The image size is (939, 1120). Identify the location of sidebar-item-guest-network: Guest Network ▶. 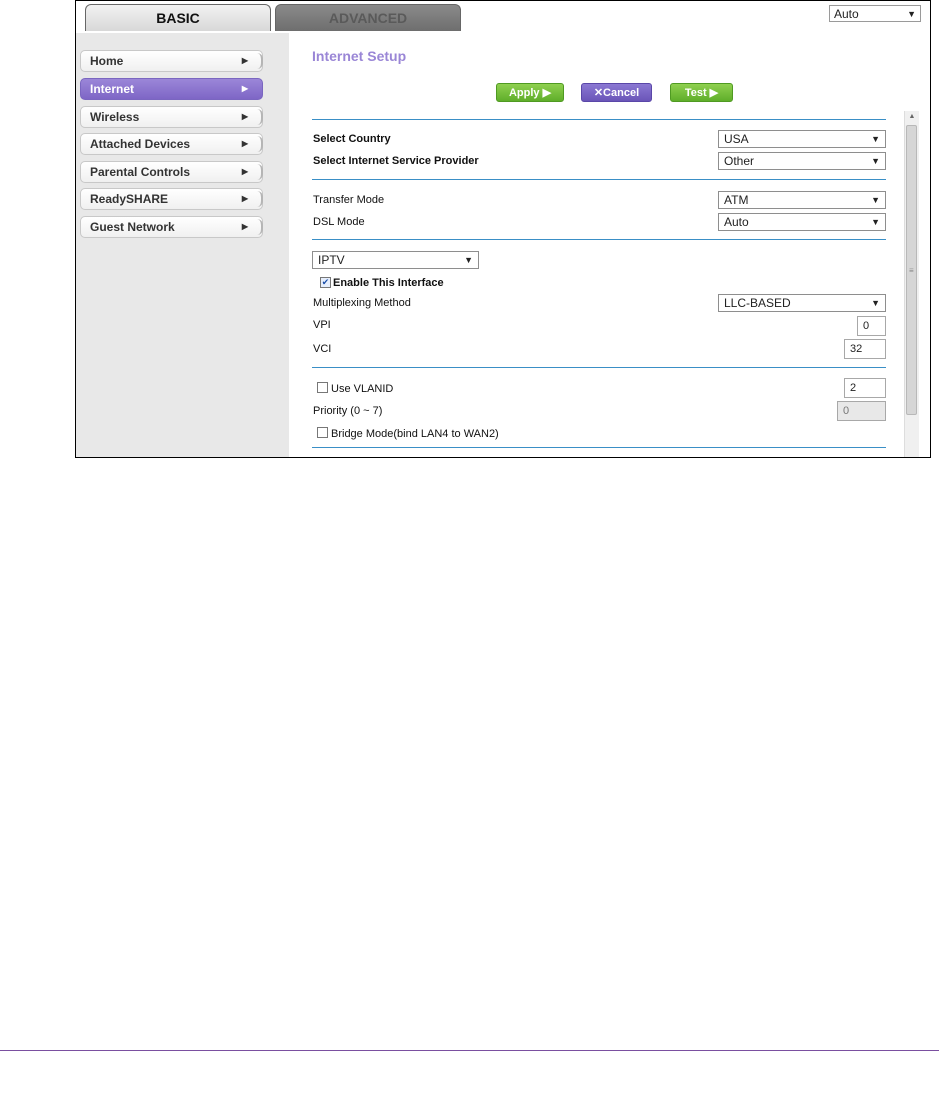
(171, 227).